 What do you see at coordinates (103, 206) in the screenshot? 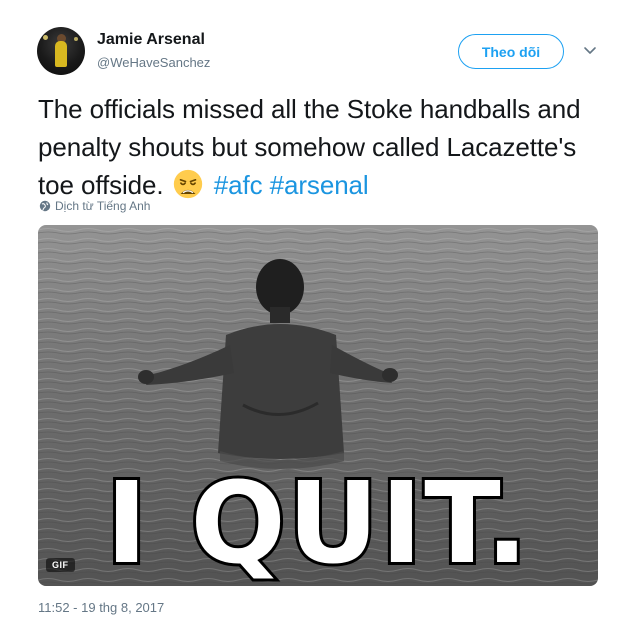
I see `translate-label: Dịch từ Tiếng Anh` at bounding box center [103, 206].